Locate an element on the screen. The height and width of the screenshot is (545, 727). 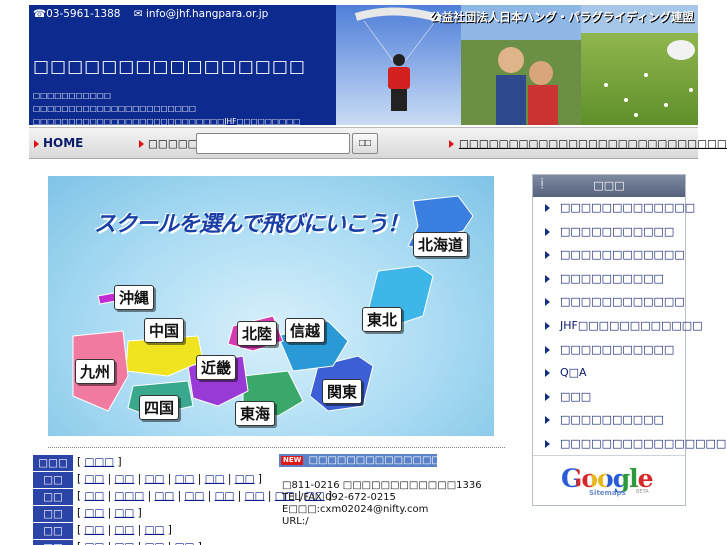
search-input is located at coordinates (273, 143).